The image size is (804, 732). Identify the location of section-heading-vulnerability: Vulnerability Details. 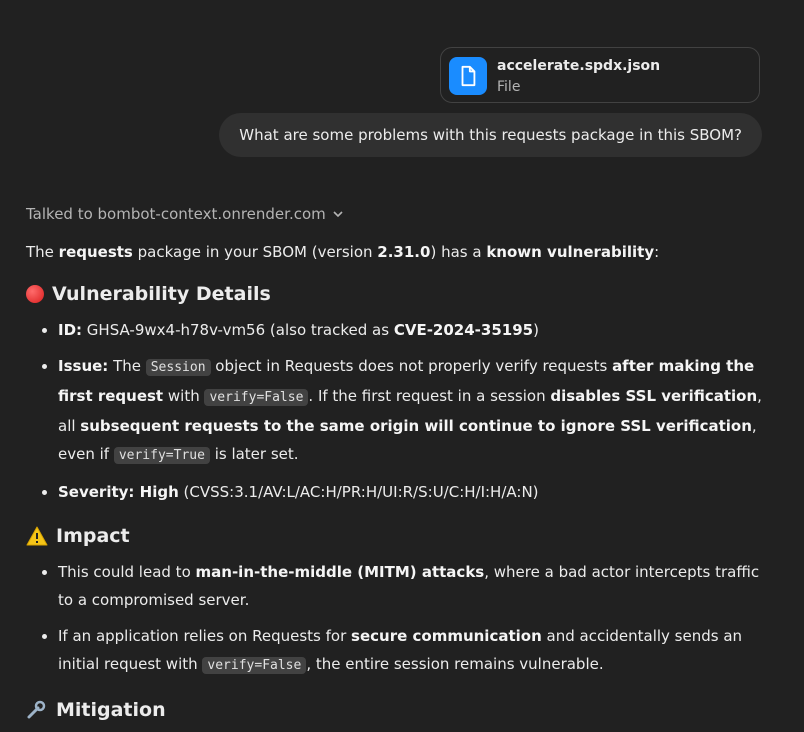
(396, 294).